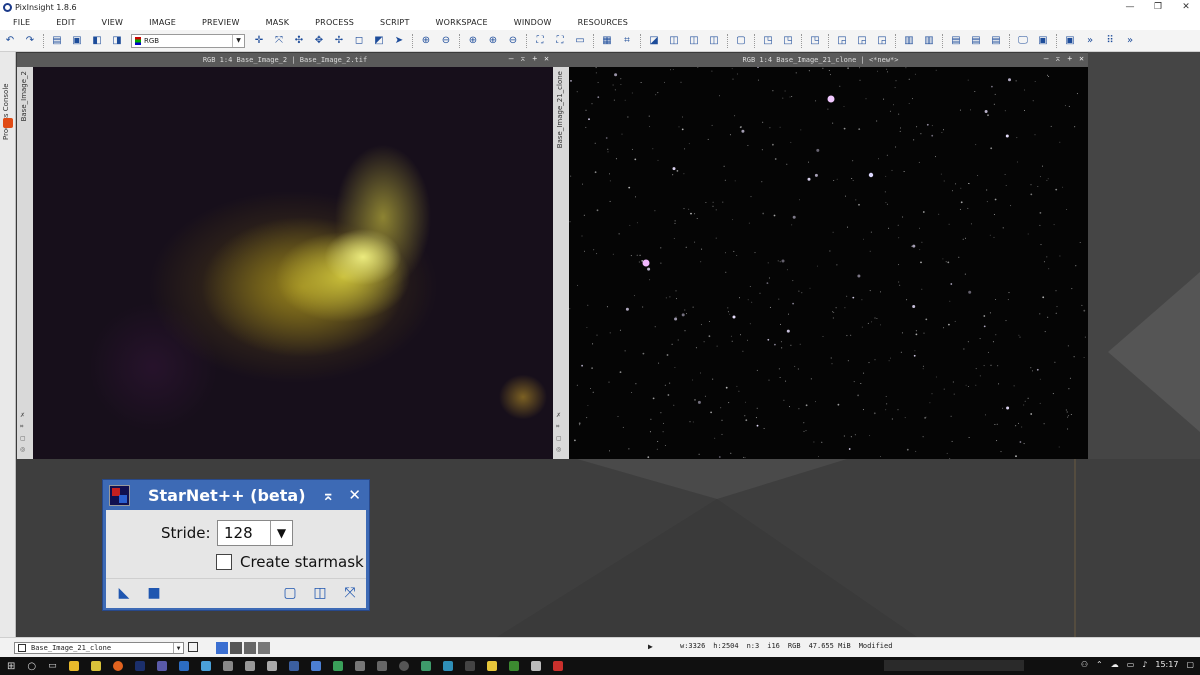 The image size is (1200, 675). I want to click on reset-icon: ⤧, so click(350, 593).